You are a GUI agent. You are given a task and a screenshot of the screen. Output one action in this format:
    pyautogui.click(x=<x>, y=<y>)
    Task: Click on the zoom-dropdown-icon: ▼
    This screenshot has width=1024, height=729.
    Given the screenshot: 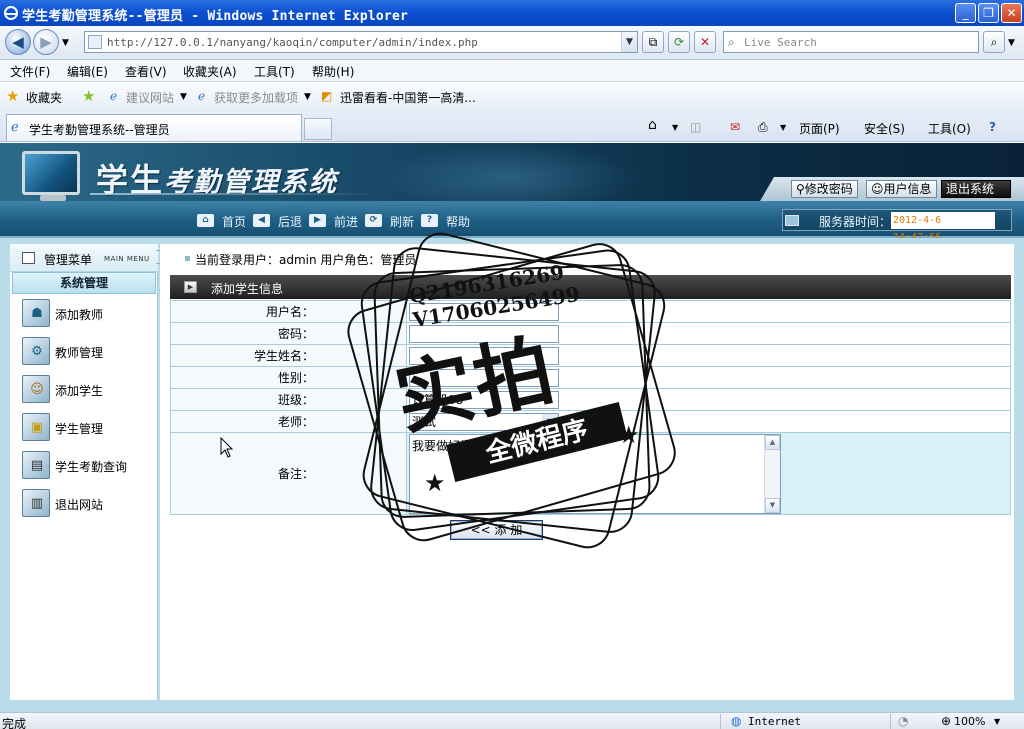 What is the action you would take?
    pyautogui.click(x=997, y=721)
    